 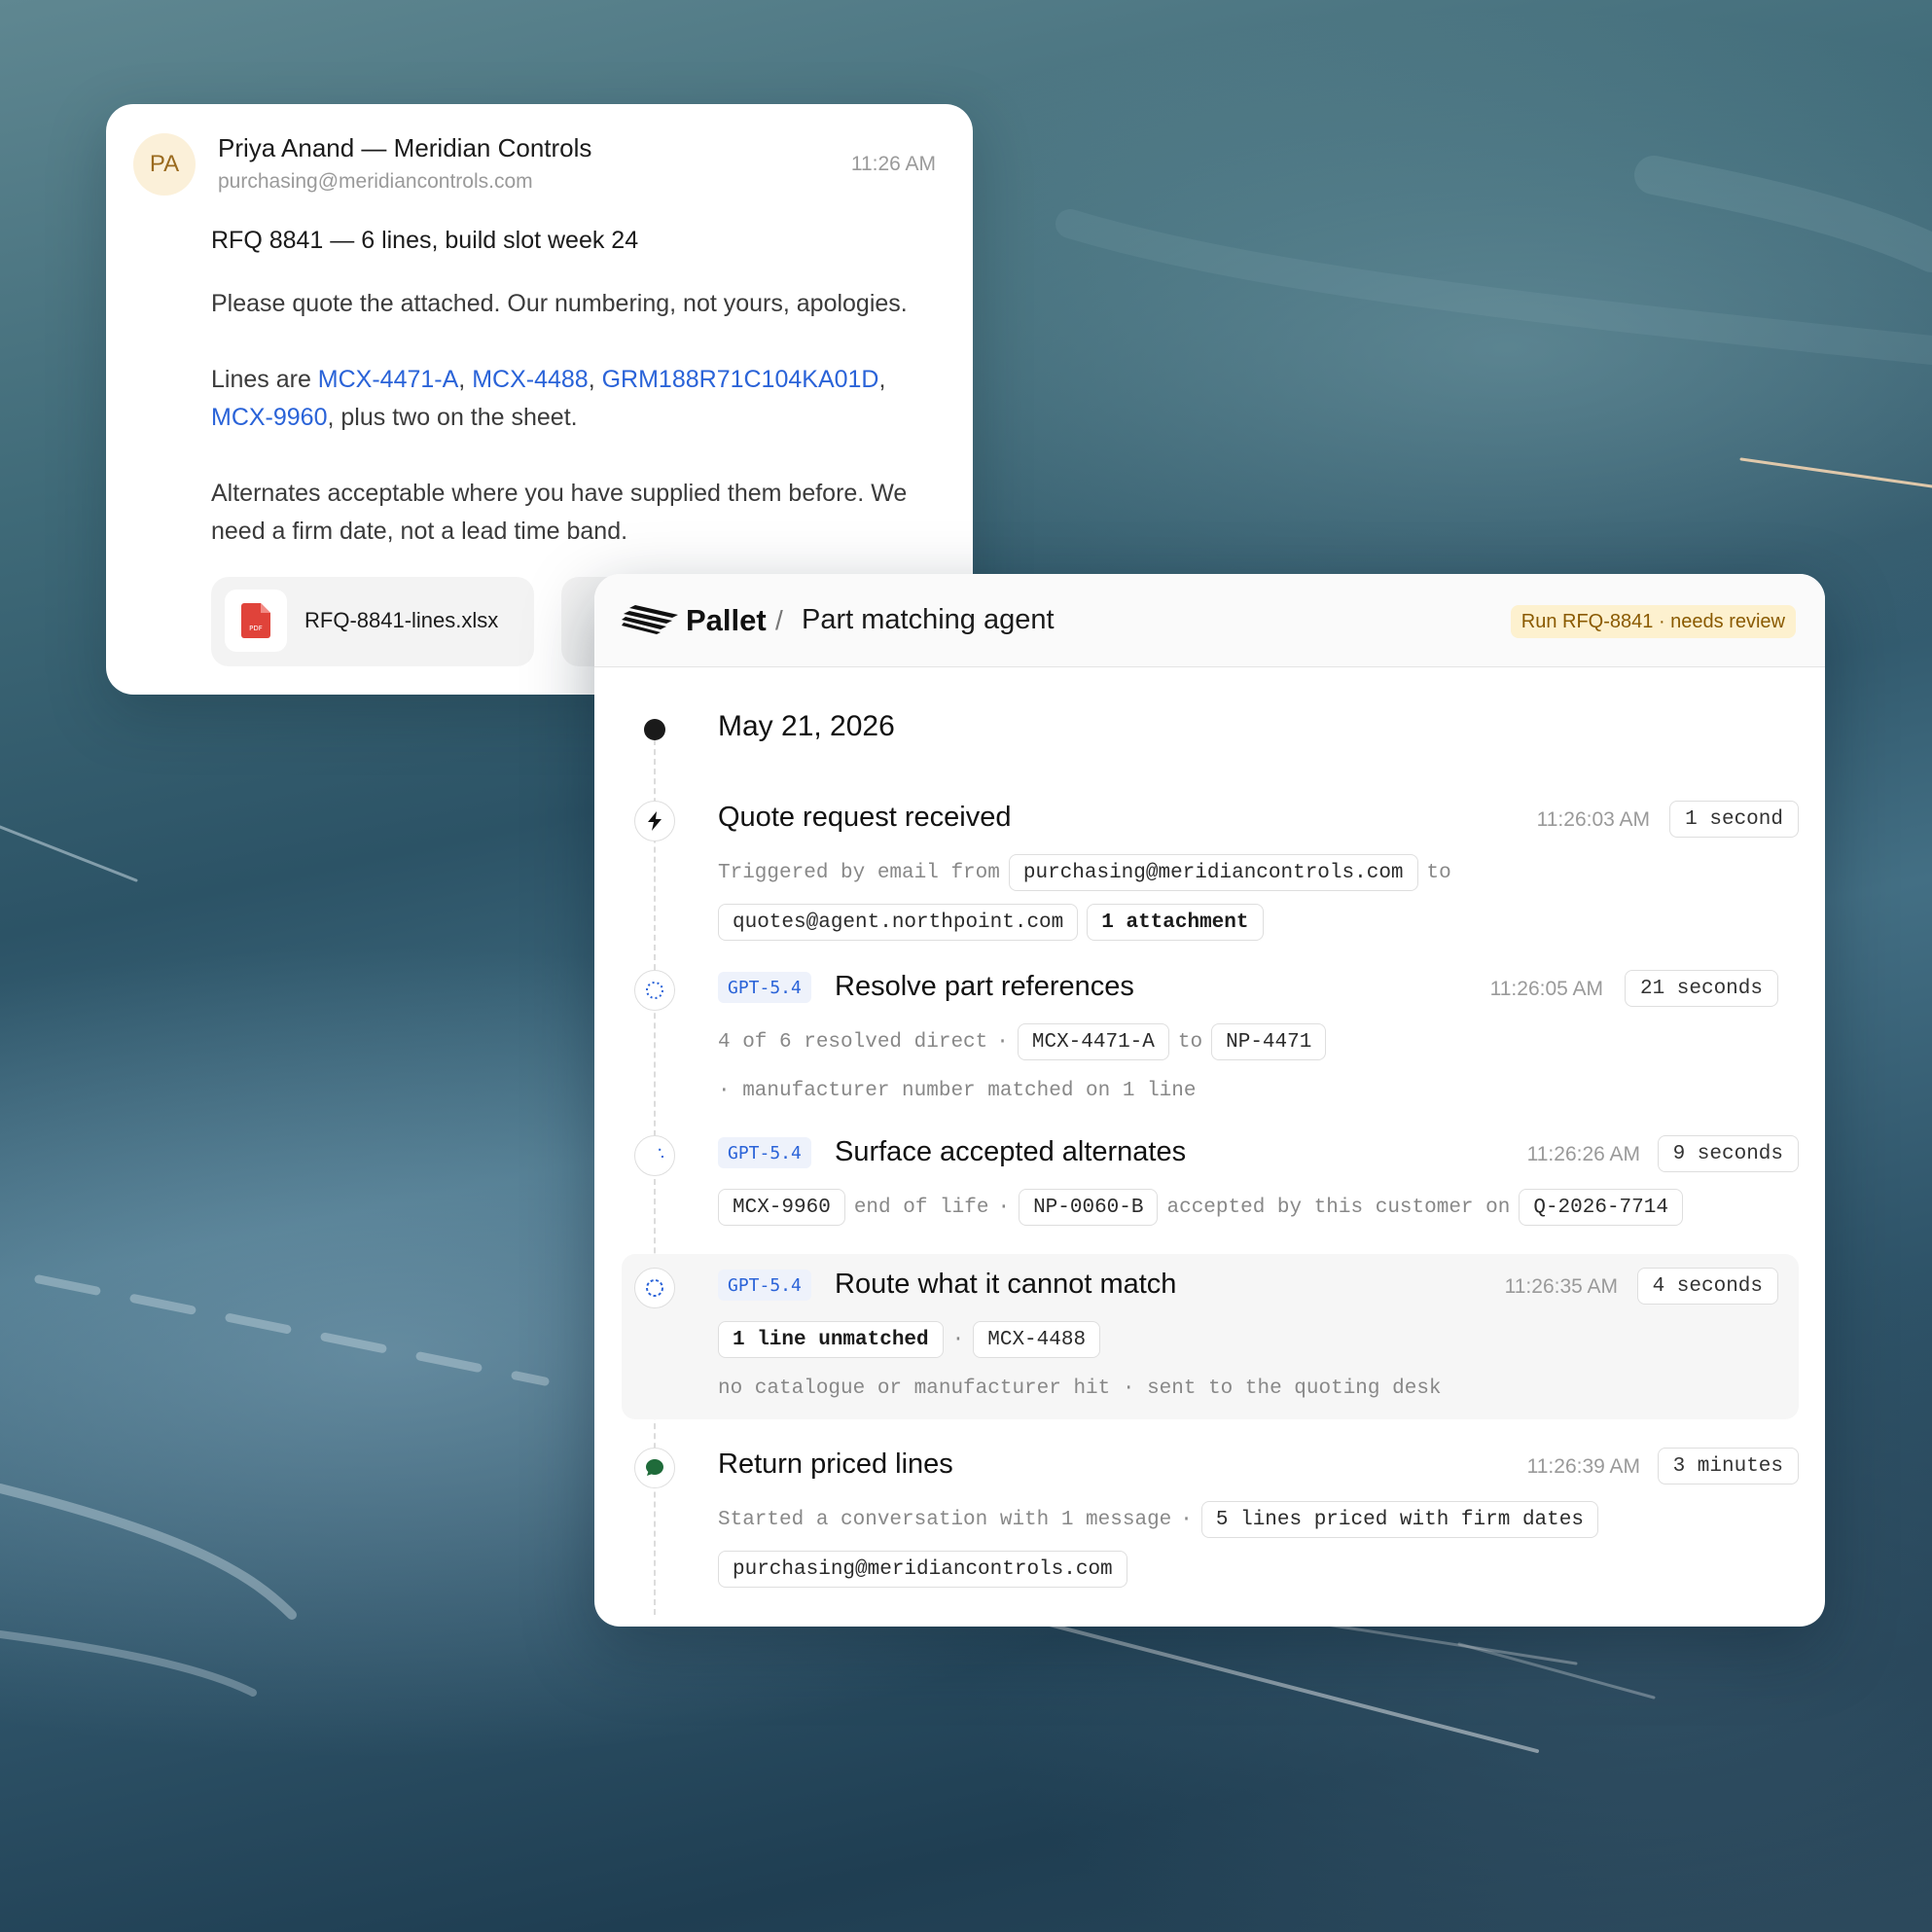 I want to click on step-time: 11:26:05 AM, so click(x=1546, y=989).